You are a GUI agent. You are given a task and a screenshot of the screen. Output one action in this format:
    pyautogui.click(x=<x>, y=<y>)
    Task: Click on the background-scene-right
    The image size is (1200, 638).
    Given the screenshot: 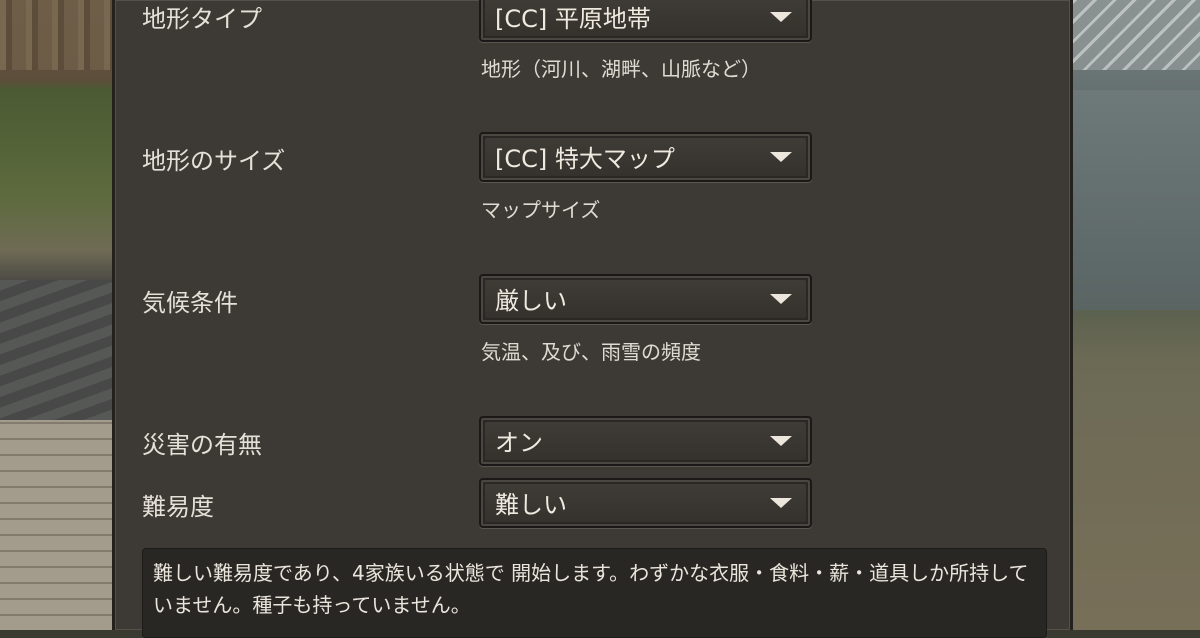 What is the action you would take?
    pyautogui.click(x=1136, y=315)
    